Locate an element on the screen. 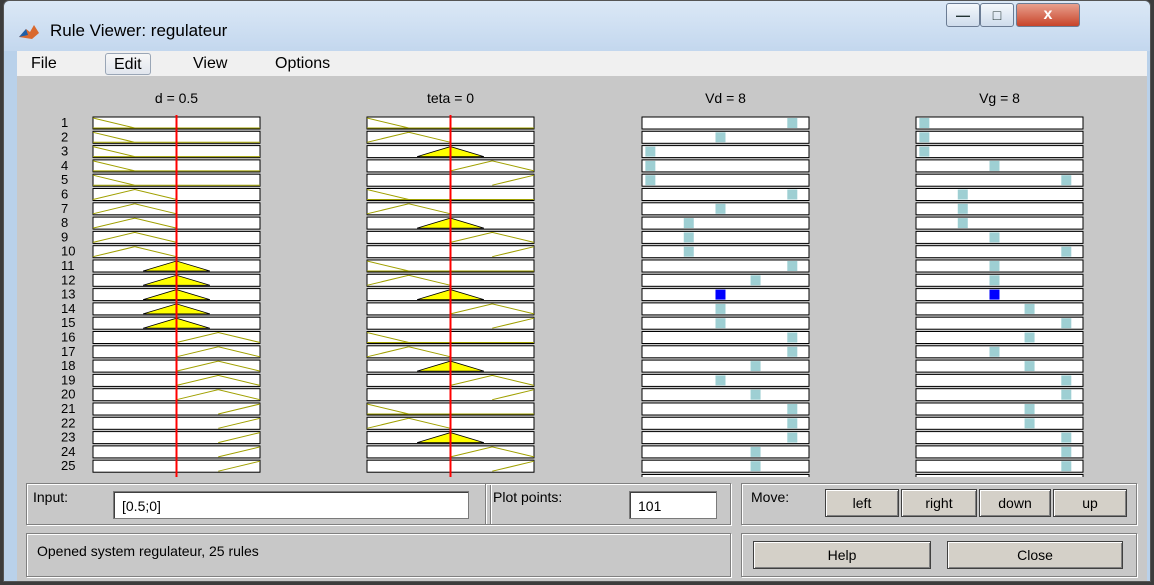 This screenshot has width=1154, height=585. help-button: Help is located at coordinates (842, 555).